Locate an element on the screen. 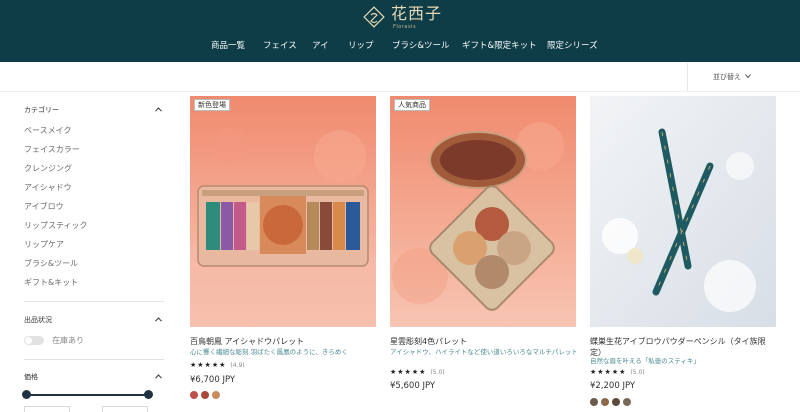 The height and width of the screenshot is (412, 800). product-description: 心に響く繊細な彫刻 羽ばたく鳳凰のように、きらめく is located at coordinates (269, 352).